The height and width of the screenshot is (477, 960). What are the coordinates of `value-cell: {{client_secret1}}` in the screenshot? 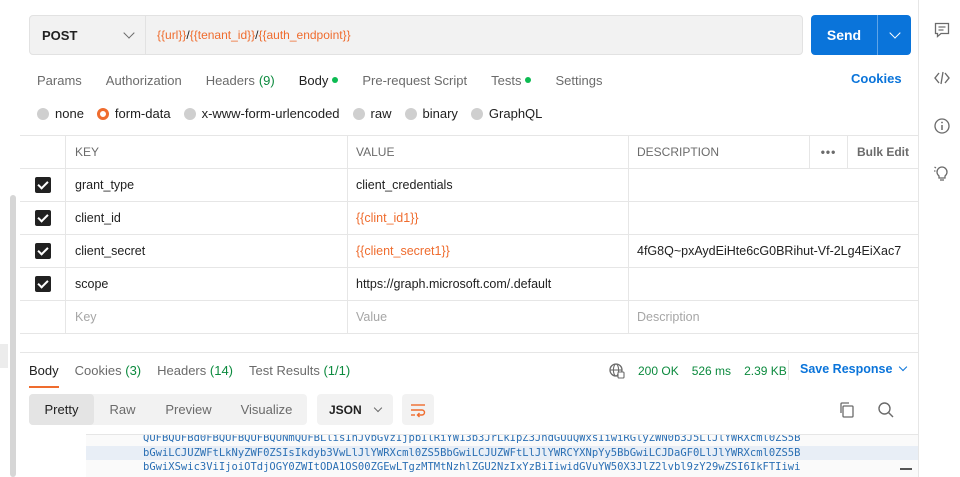 It's located at (488, 251).